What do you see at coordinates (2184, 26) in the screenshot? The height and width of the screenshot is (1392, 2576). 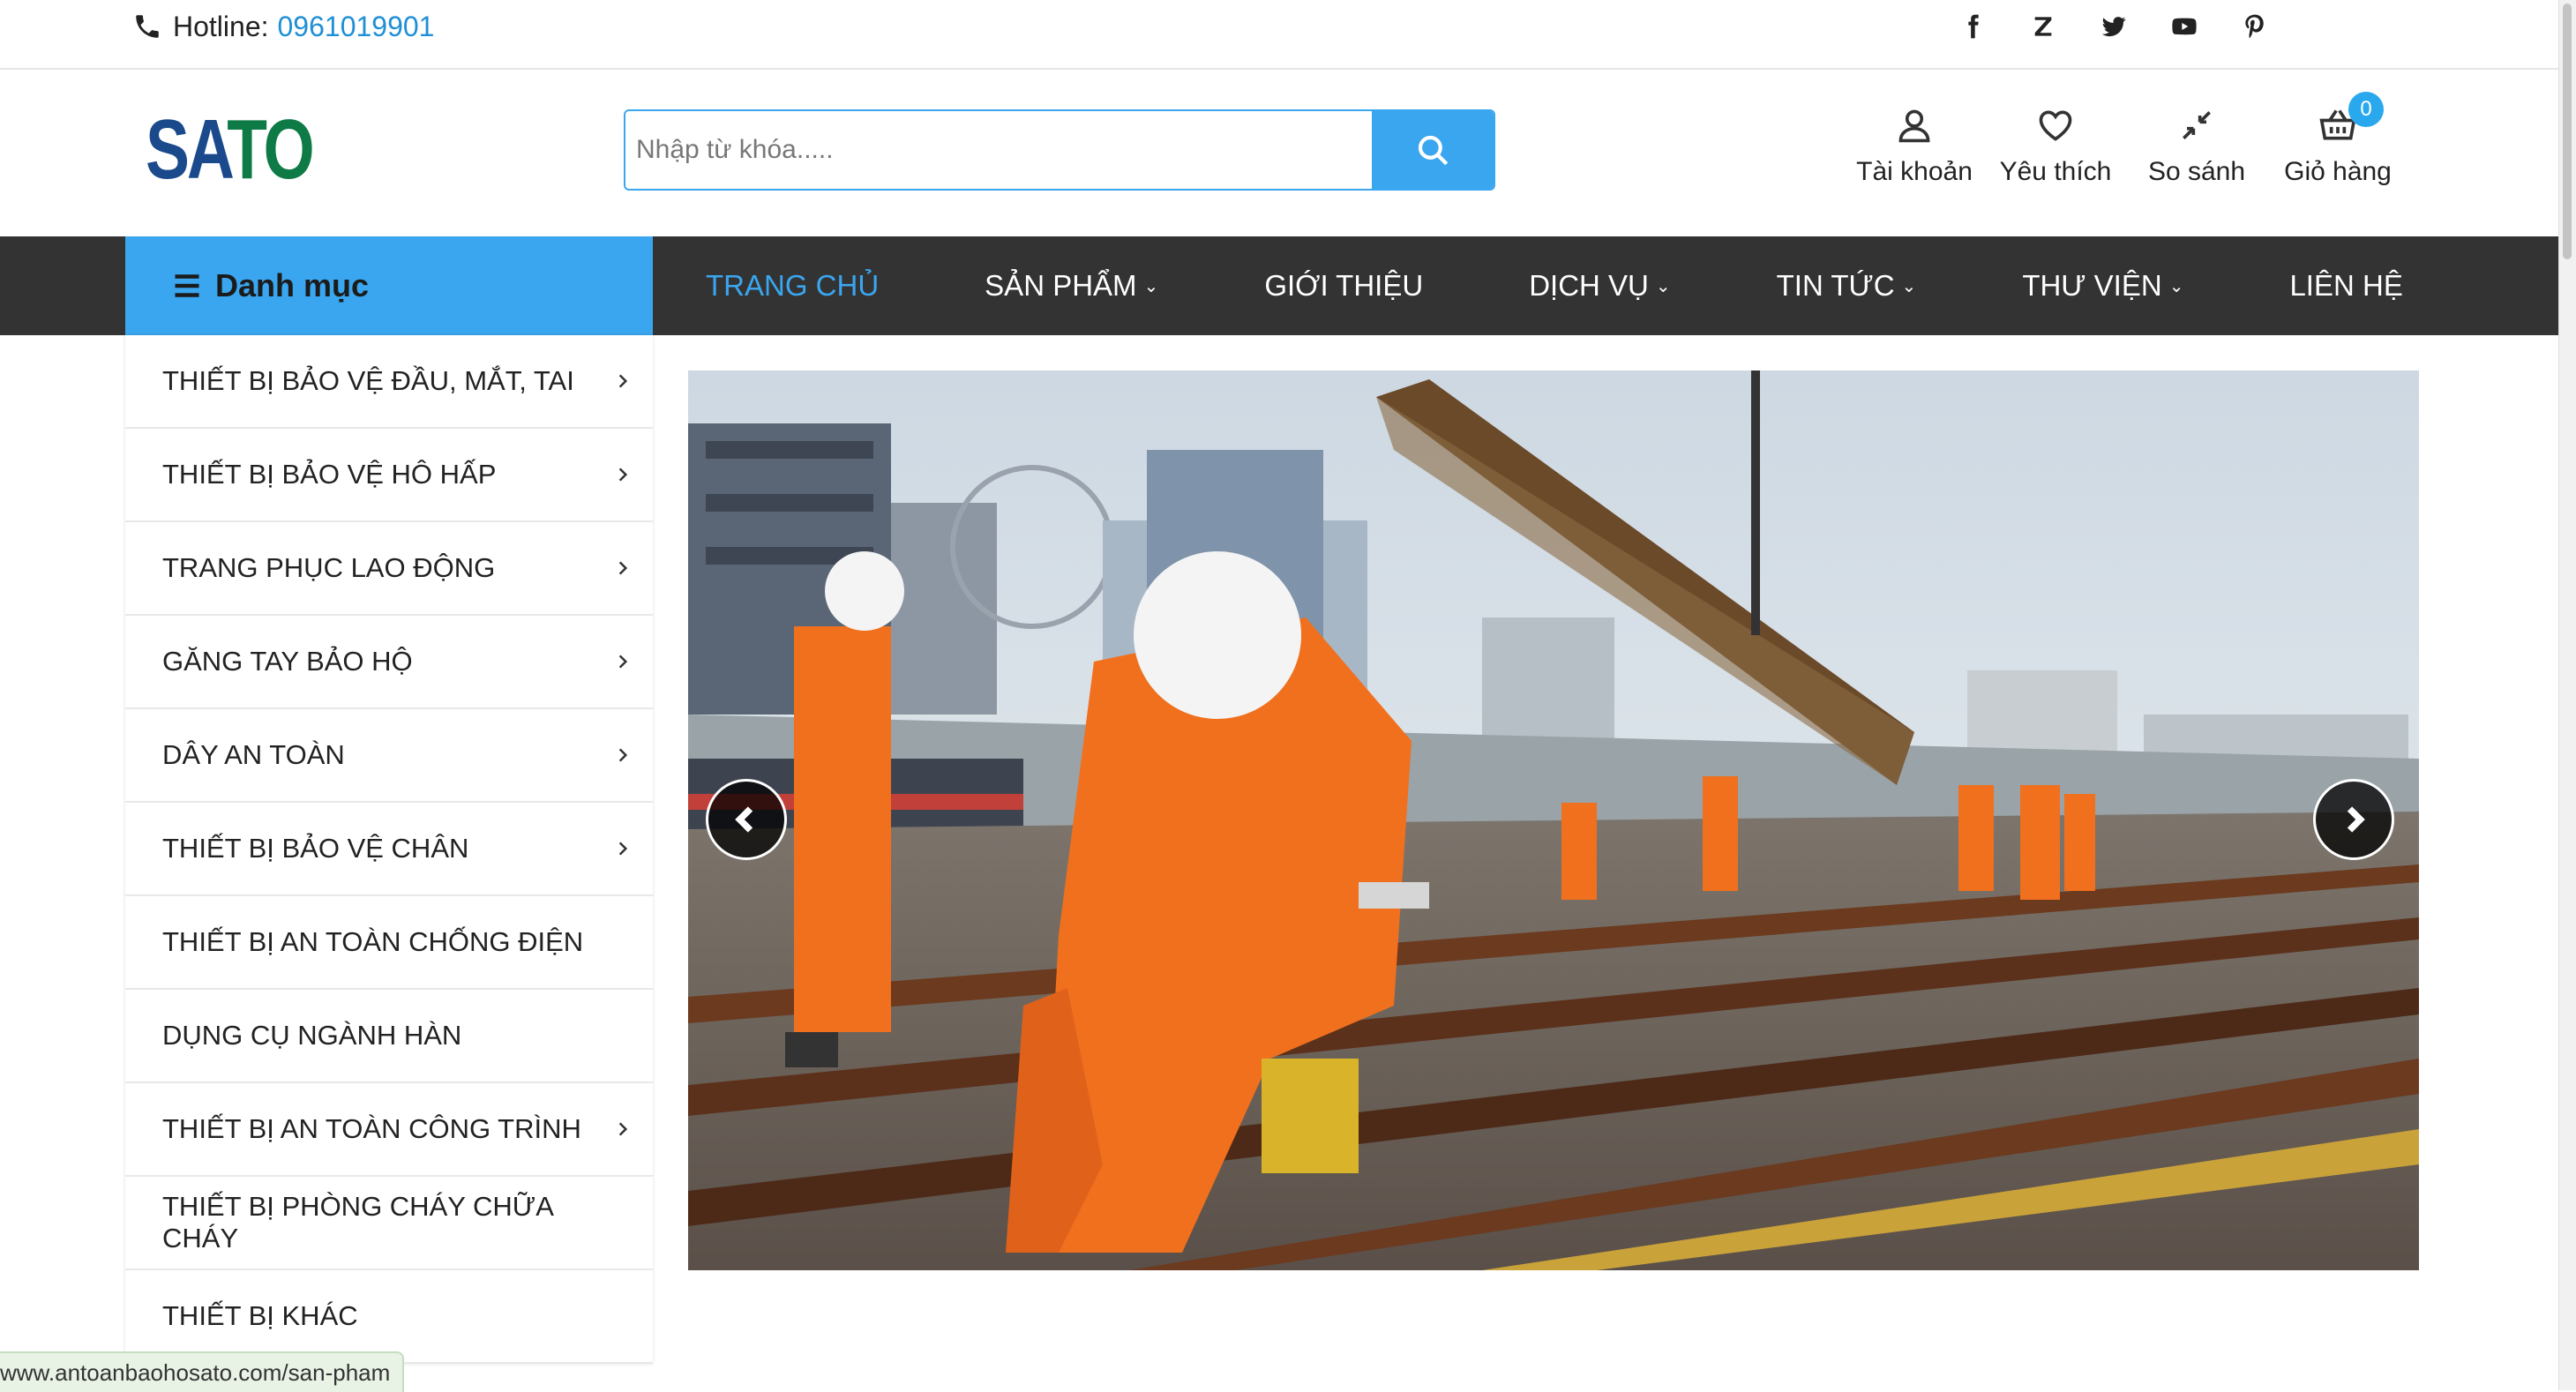 I see `youtube-icon` at bounding box center [2184, 26].